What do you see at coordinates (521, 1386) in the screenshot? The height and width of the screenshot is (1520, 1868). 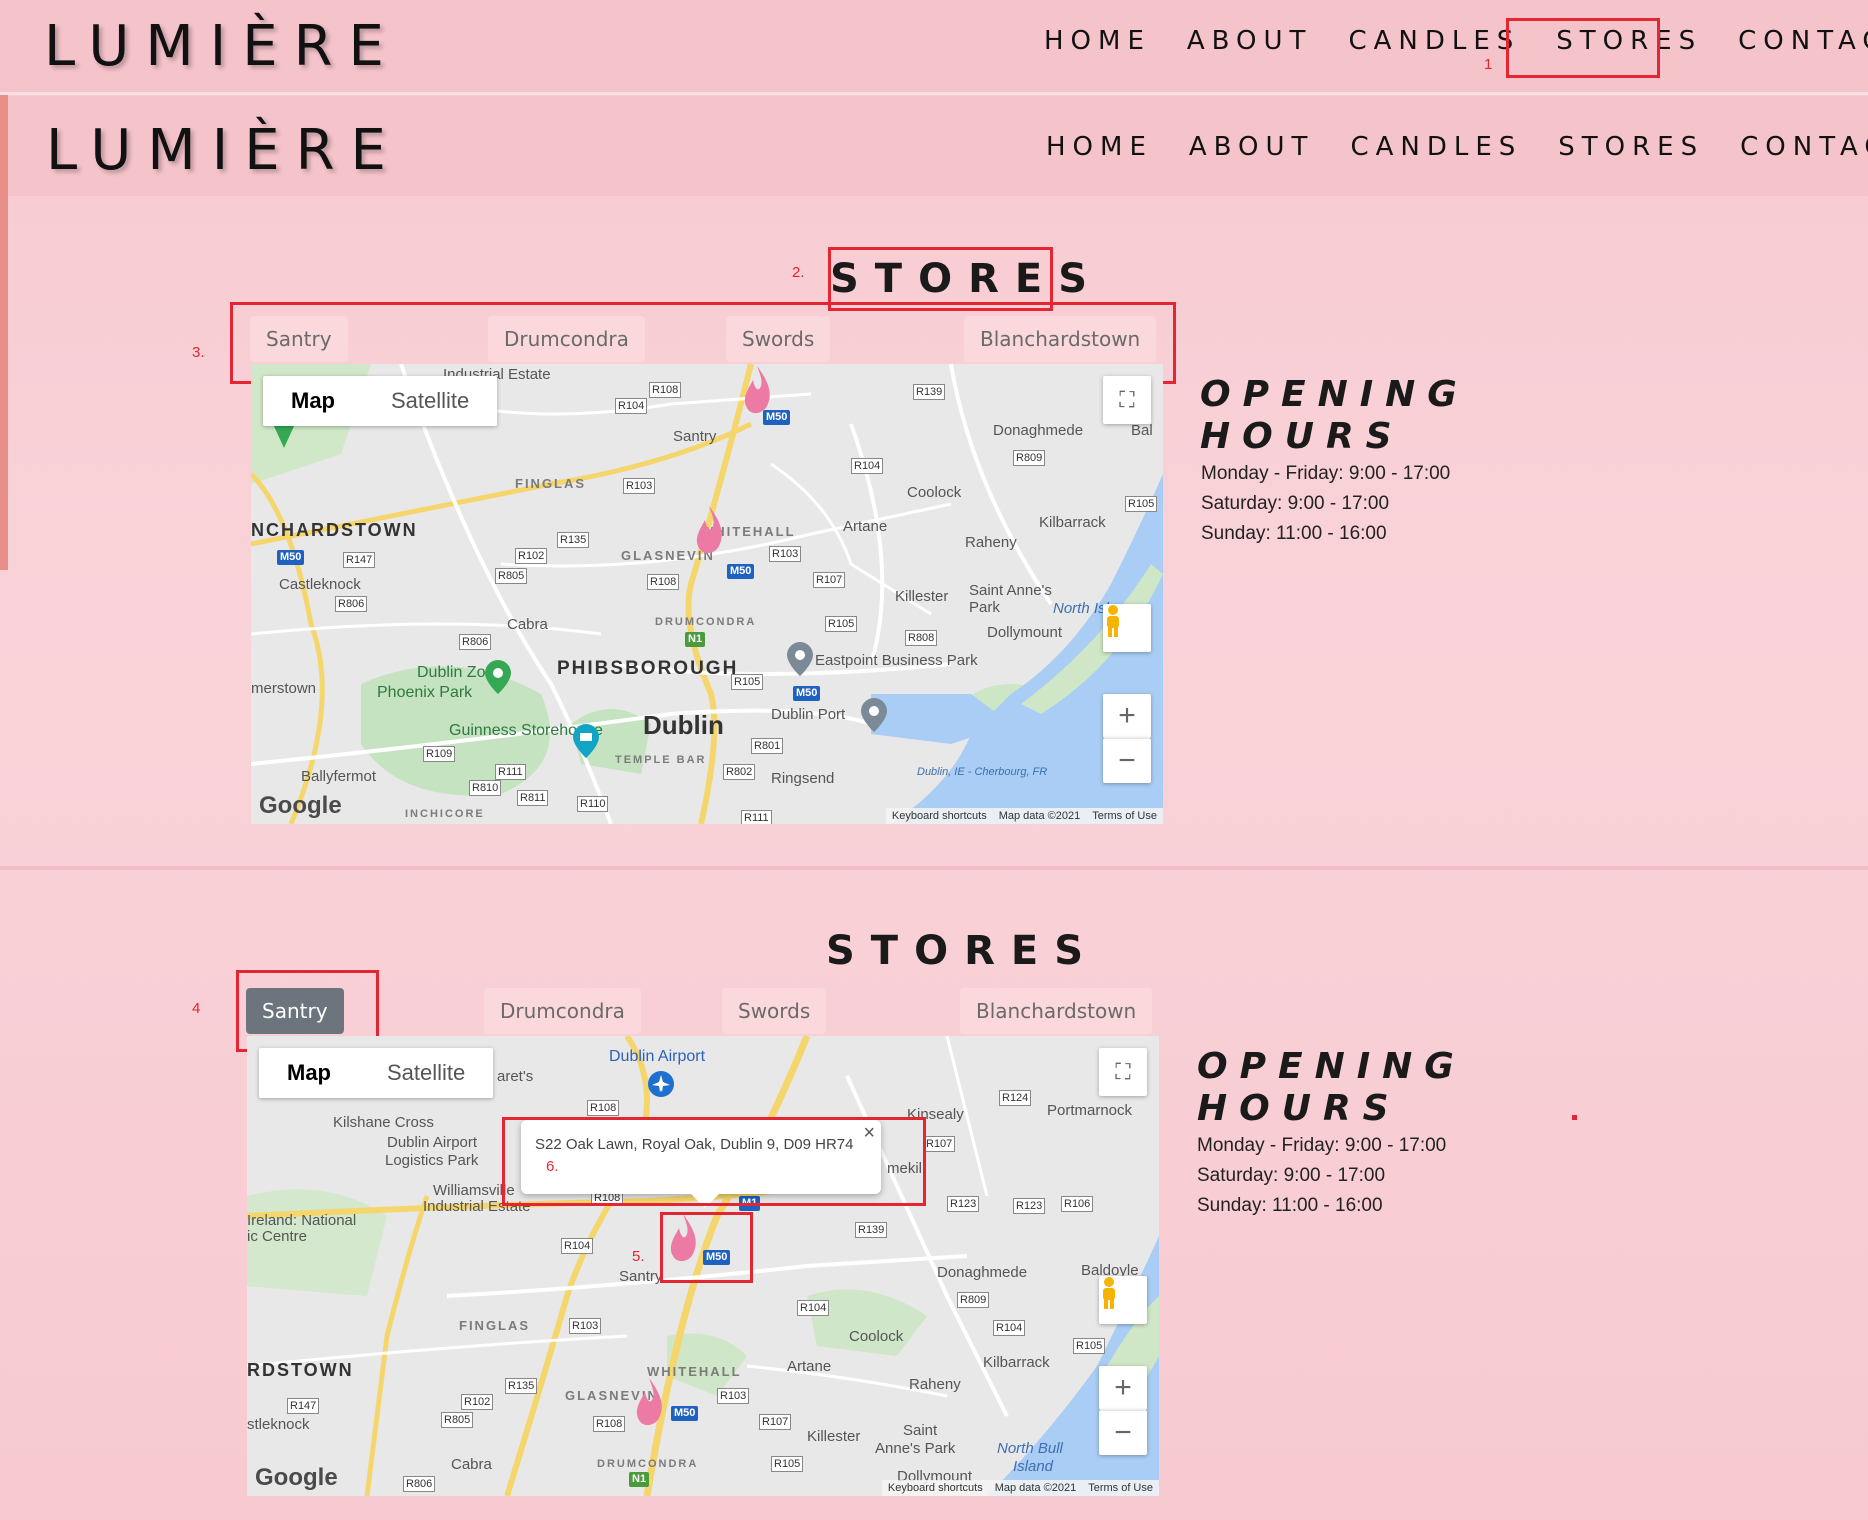 I see `road-badge: R135` at bounding box center [521, 1386].